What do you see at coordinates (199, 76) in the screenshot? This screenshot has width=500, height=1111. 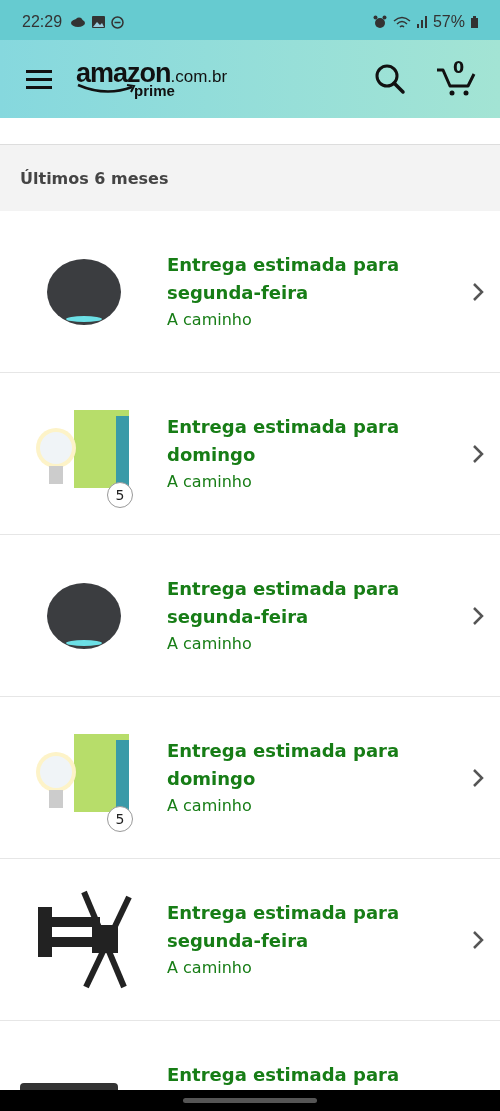 I see `logo-domain: .com.br` at bounding box center [199, 76].